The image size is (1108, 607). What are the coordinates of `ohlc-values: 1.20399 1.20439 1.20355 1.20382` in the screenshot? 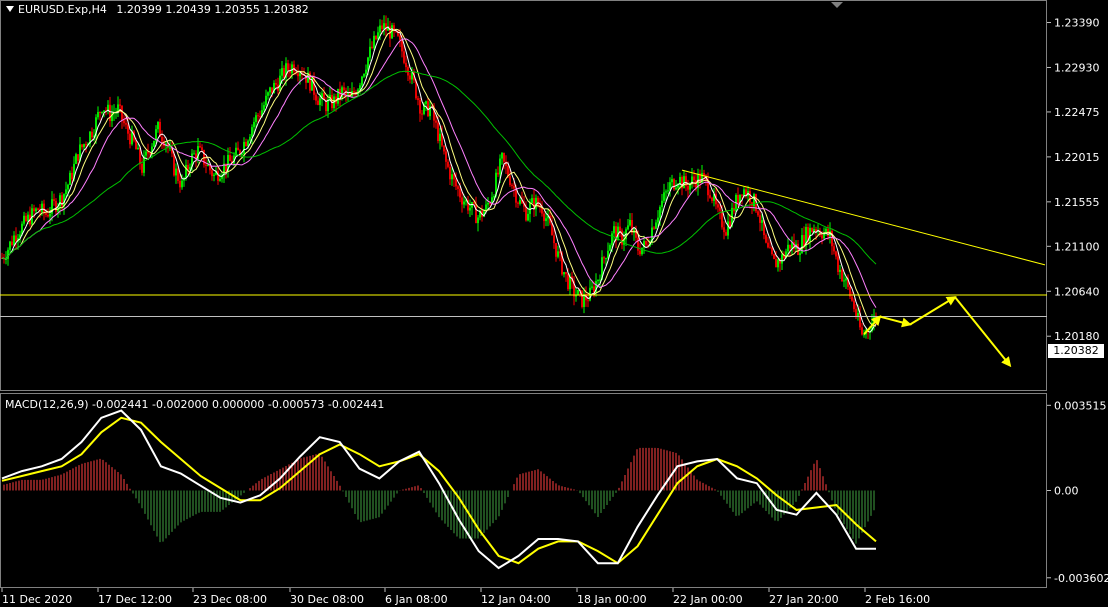 It's located at (212, 9).